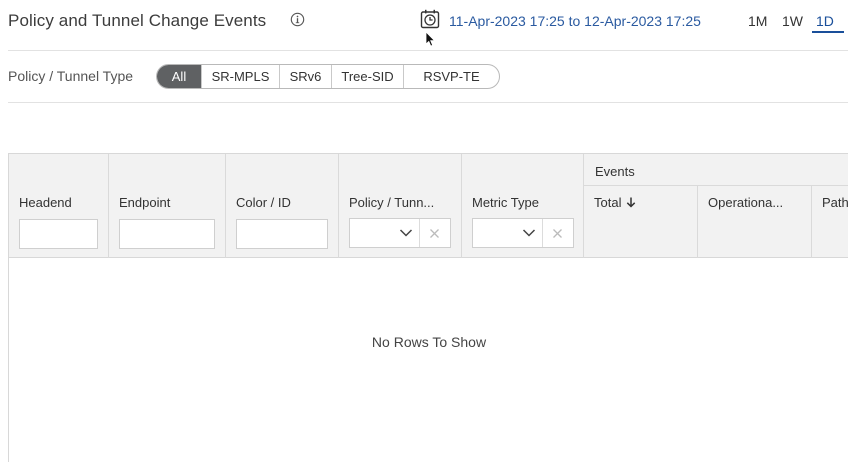 This screenshot has height=462, width=848. Describe the element at coordinates (631, 202) in the screenshot. I see `sort-down-arrow-icon` at that location.